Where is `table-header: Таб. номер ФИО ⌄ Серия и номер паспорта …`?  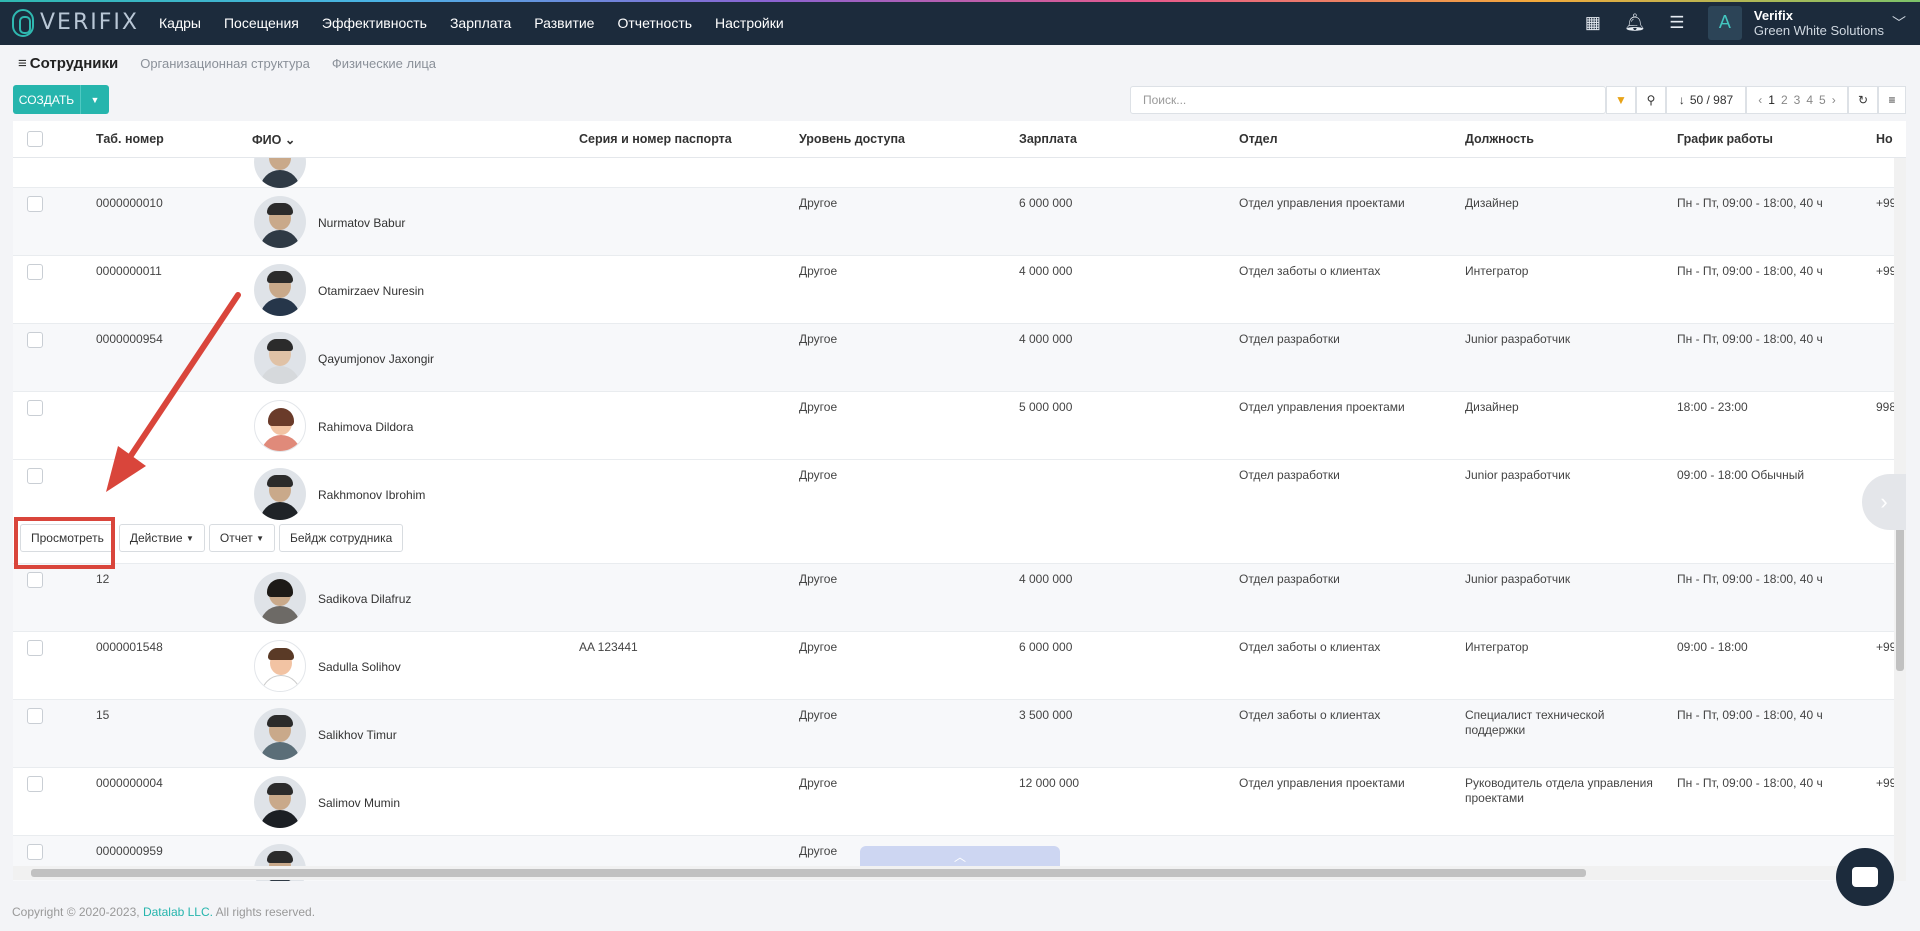 table-header: Таб. номер ФИО ⌄ Серия и номер паспорта … is located at coordinates (959, 139).